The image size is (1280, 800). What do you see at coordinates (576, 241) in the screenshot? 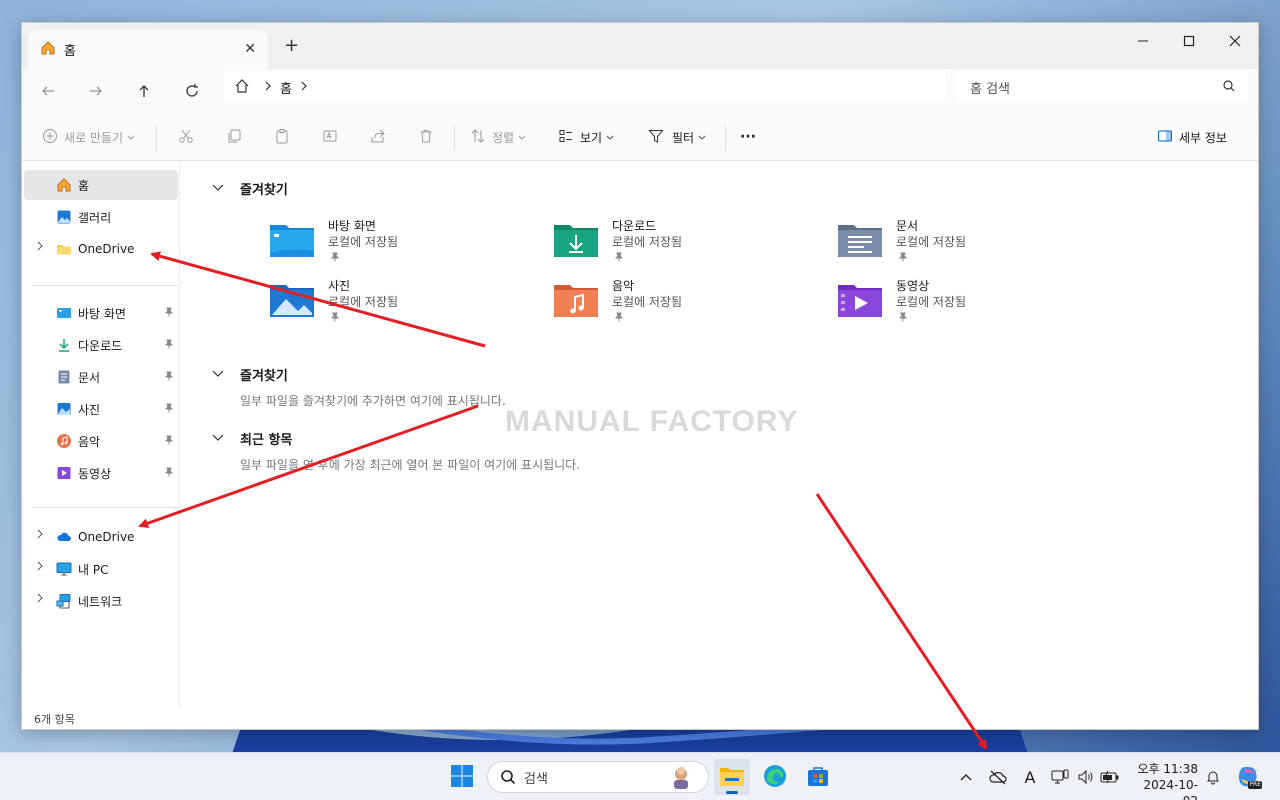
I see `downloads-folder-icon` at bounding box center [576, 241].